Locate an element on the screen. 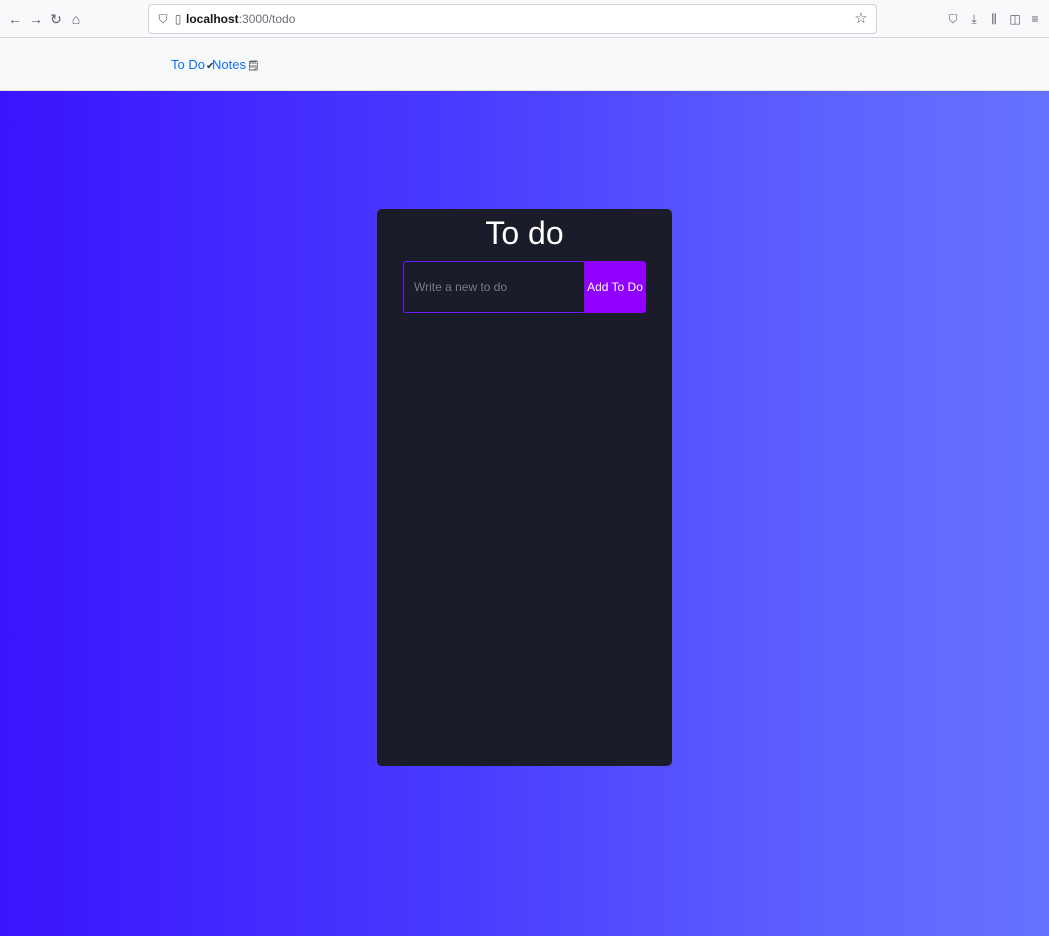  todo-form: Add To Do is located at coordinates (524, 287).